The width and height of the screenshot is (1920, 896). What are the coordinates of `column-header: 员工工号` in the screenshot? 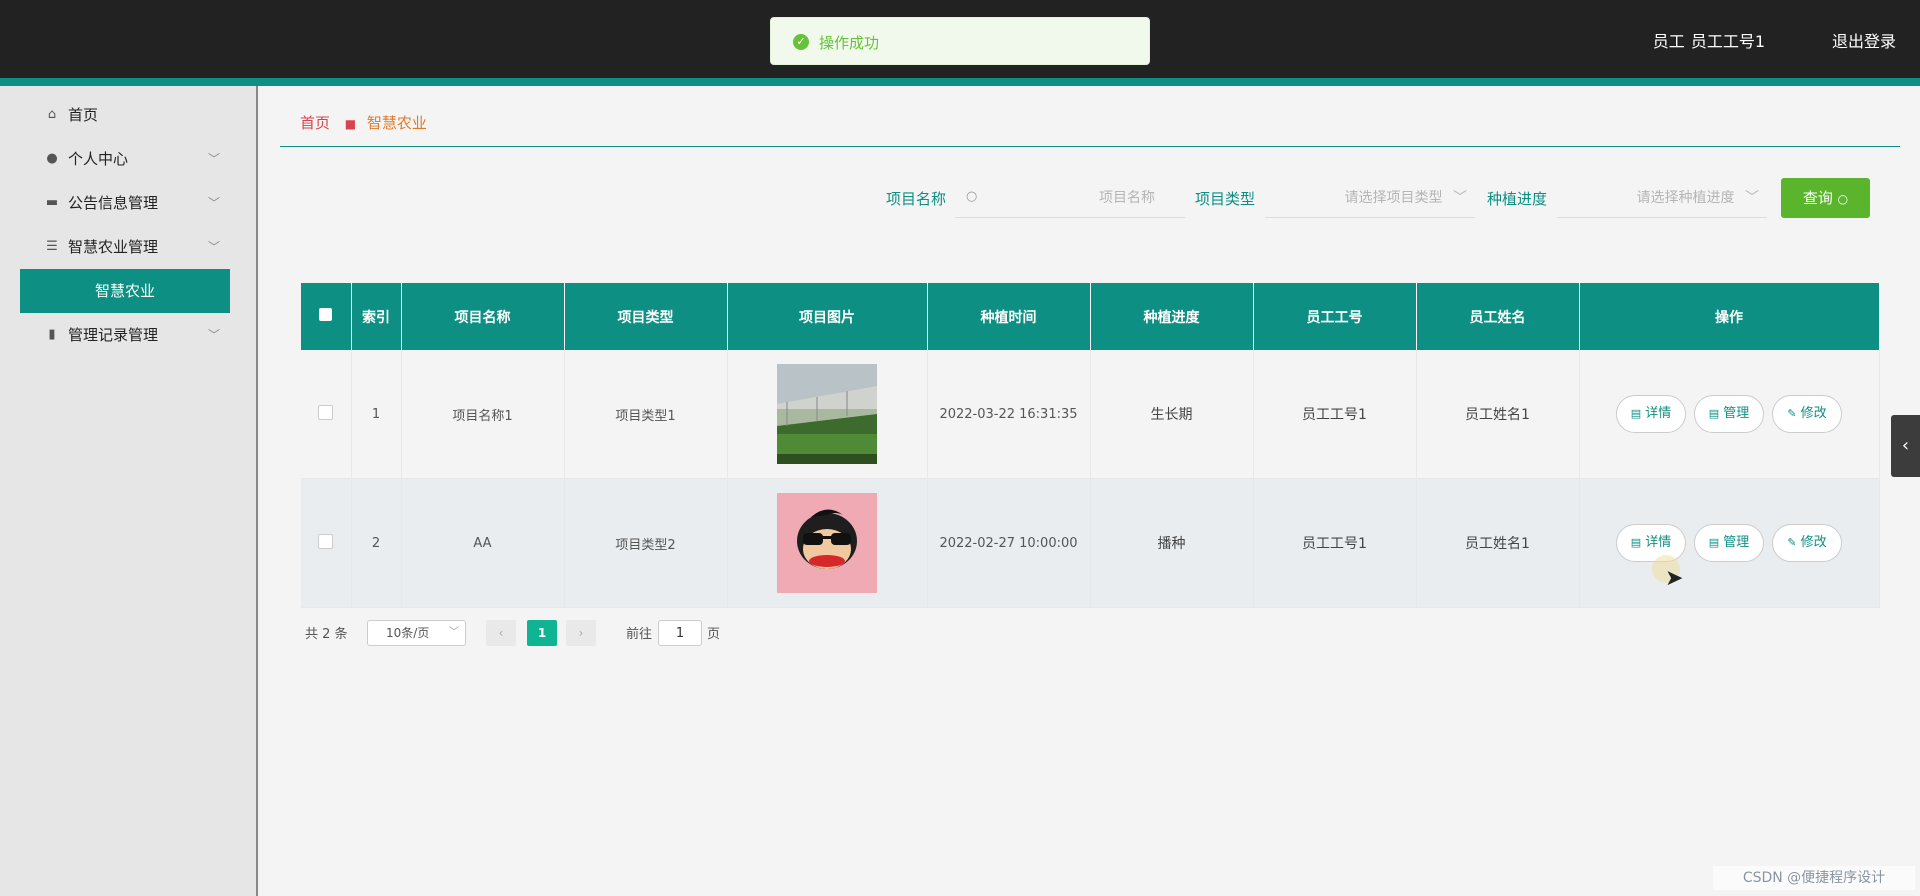 It's located at (1335, 316).